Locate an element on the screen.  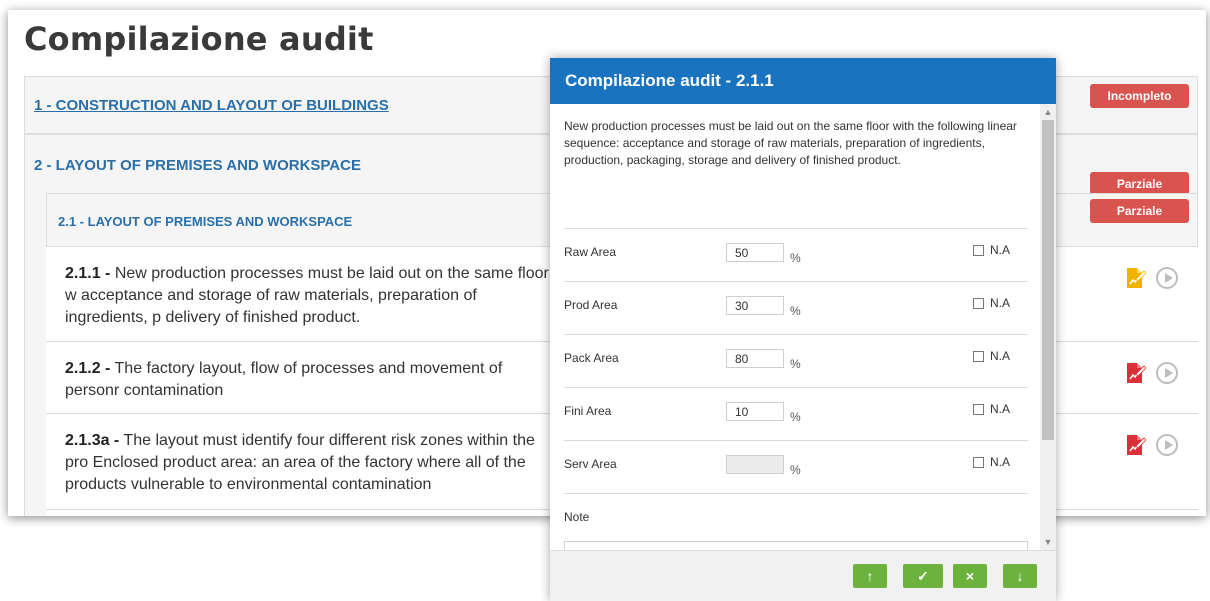
field-row-raw-area: Raw Area % N.A is located at coordinates (796, 254).